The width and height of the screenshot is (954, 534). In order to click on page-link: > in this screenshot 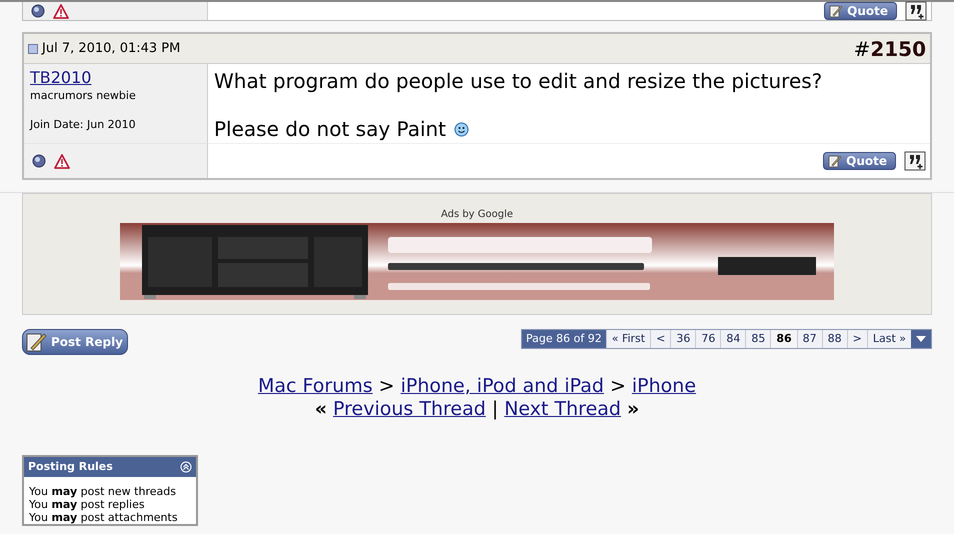, I will do `click(856, 339)`.